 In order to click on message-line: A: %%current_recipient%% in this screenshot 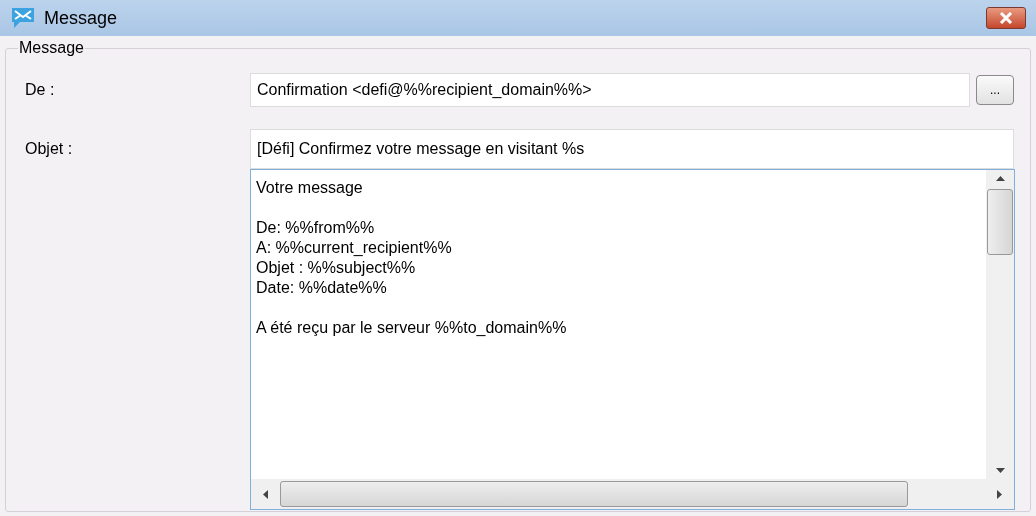, I will do `click(354, 248)`.